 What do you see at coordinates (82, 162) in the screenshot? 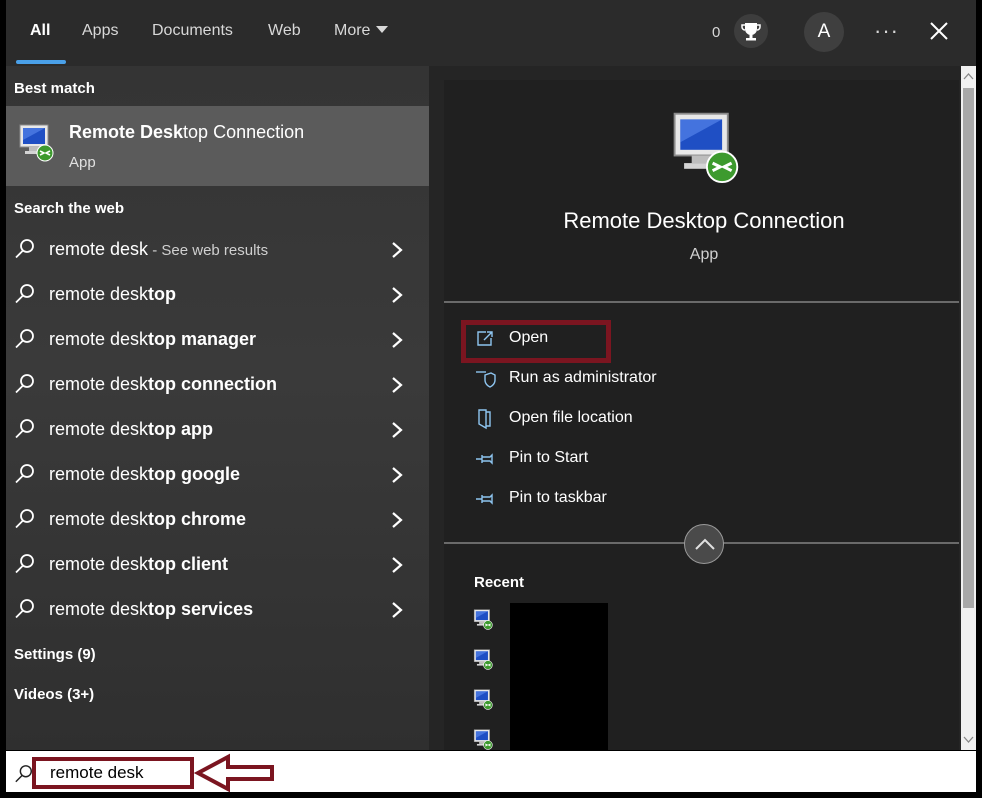
I see `best-match-type: App` at bounding box center [82, 162].